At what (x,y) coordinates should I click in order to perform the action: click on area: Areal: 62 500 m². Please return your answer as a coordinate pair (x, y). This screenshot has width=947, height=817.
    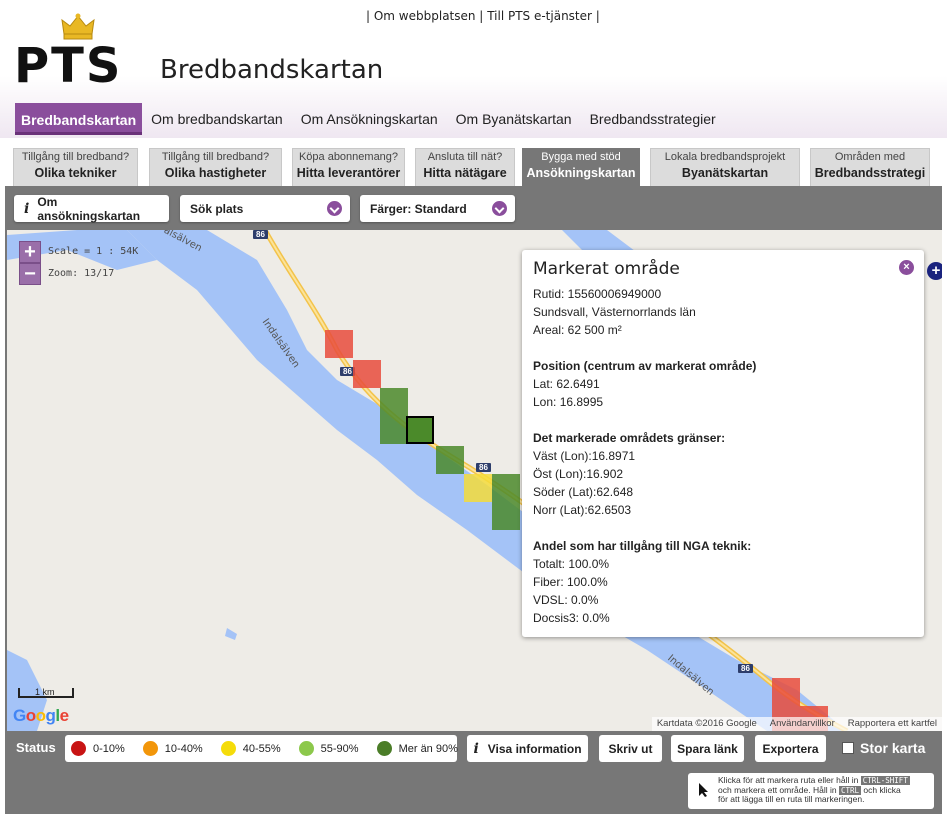
    Looking at the image, I should click on (577, 330).